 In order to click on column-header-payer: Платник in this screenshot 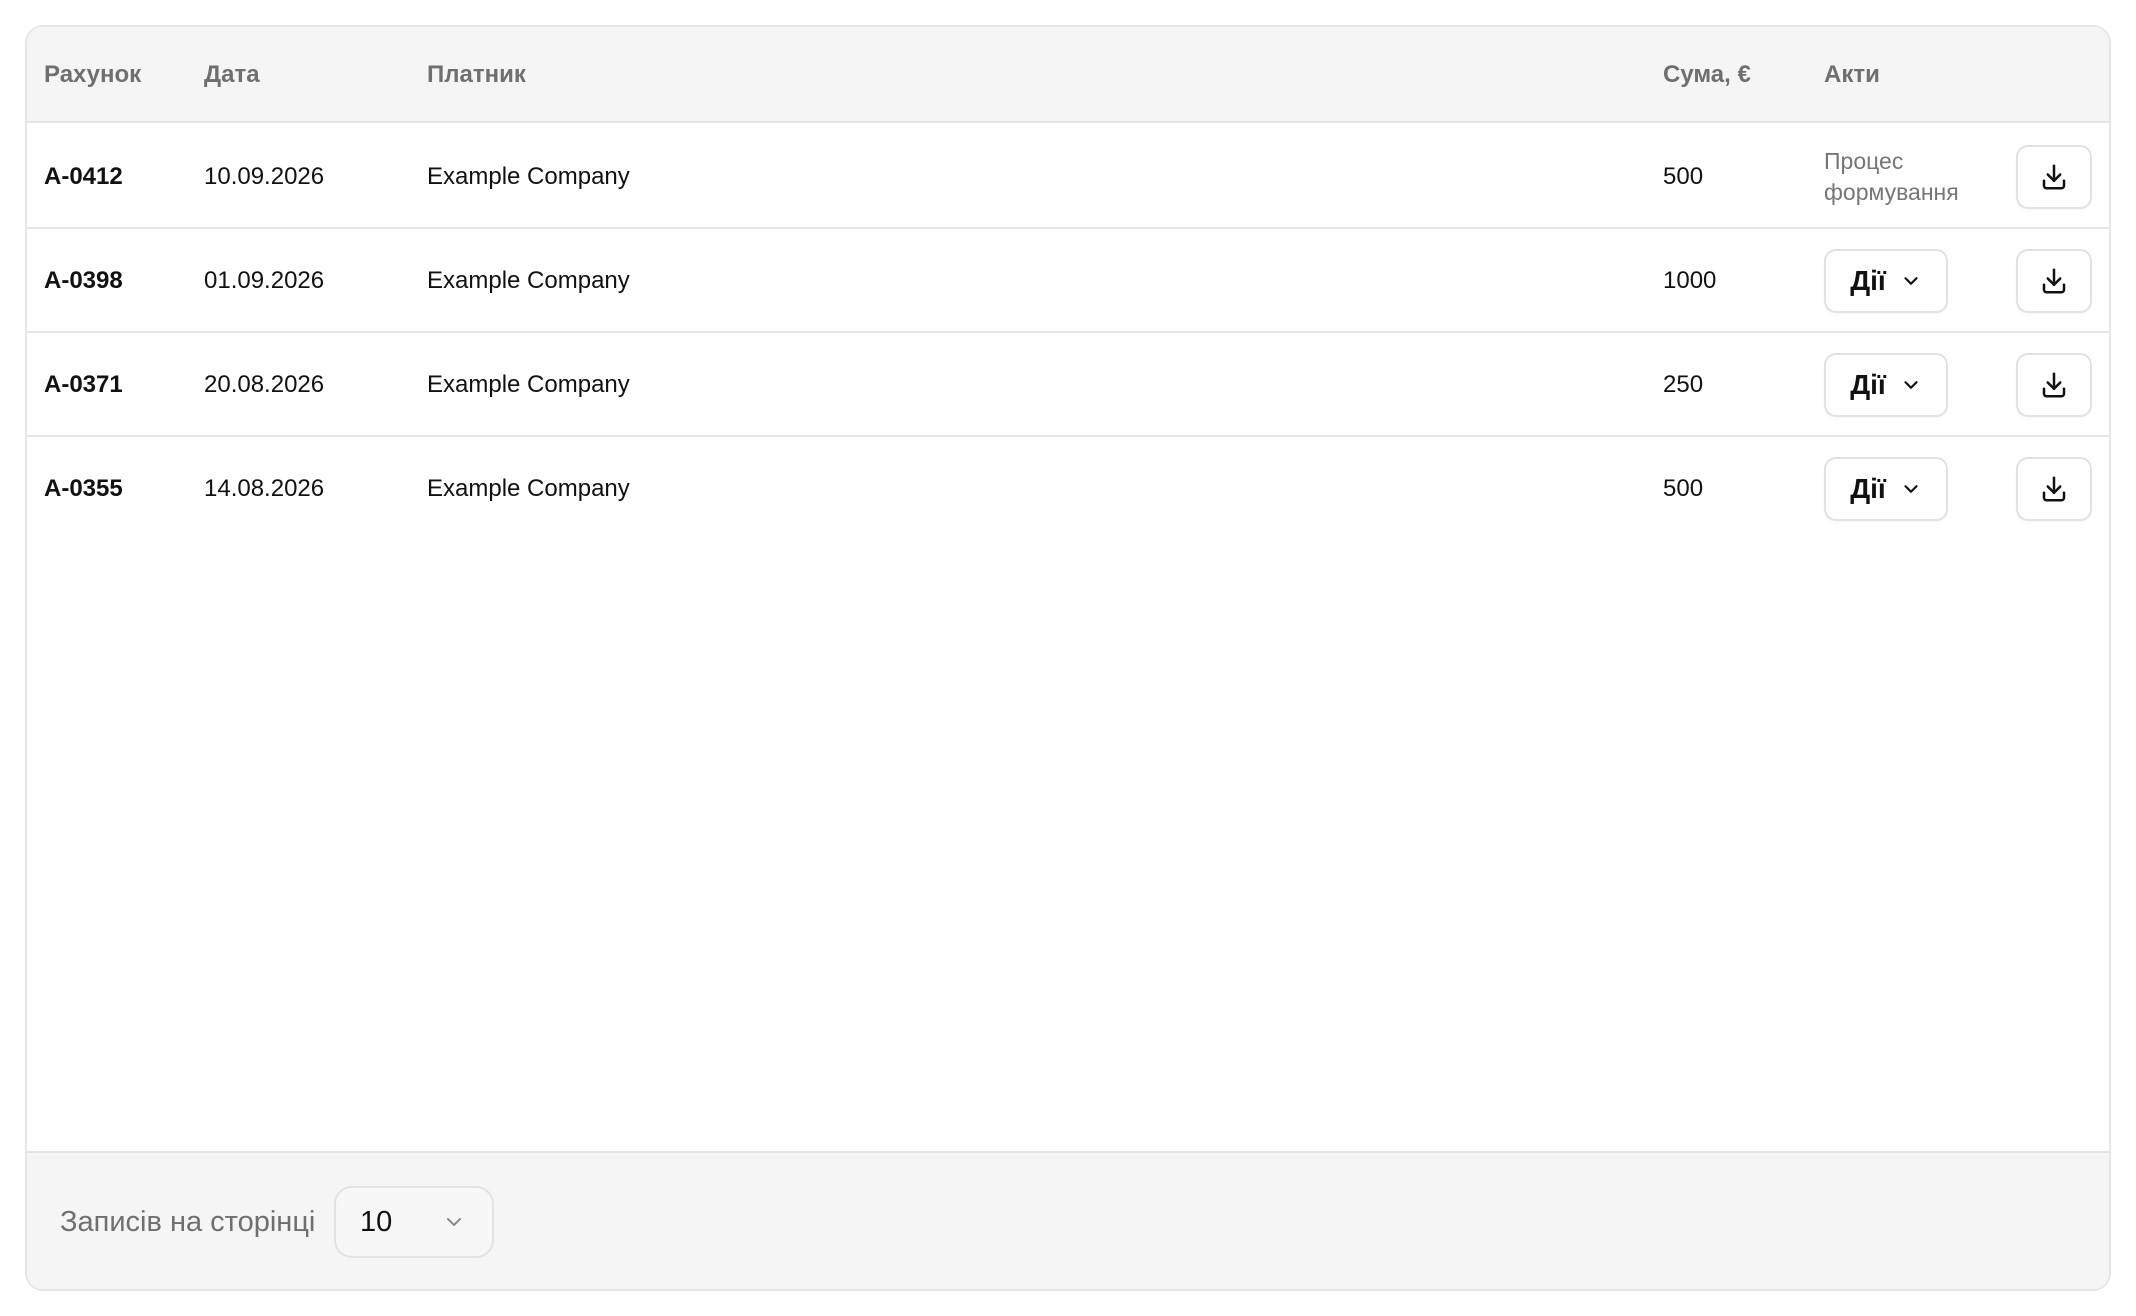, I will do `click(476, 75)`.